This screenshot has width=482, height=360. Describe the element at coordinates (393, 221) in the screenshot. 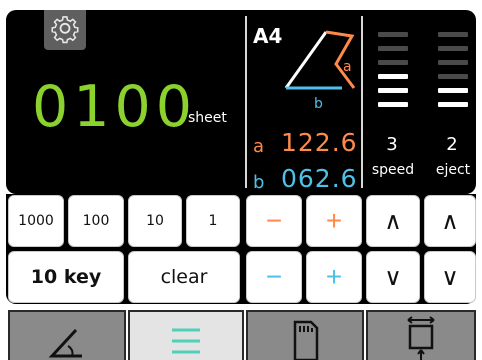

I see `speed-up-button: ∧` at that location.